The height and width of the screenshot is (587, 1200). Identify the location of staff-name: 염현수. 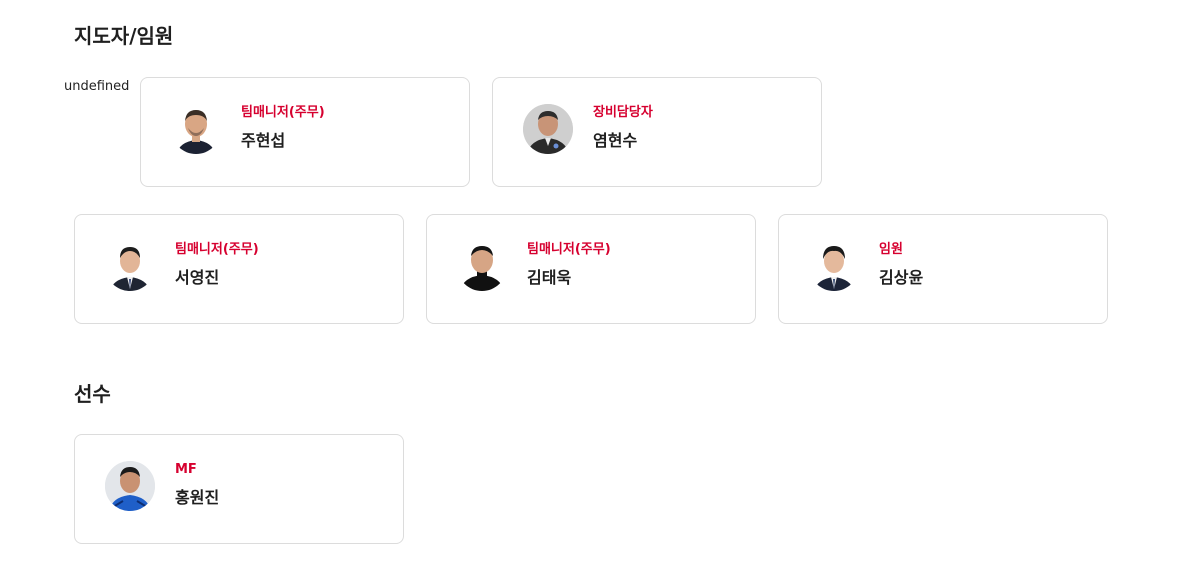
(615, 140).